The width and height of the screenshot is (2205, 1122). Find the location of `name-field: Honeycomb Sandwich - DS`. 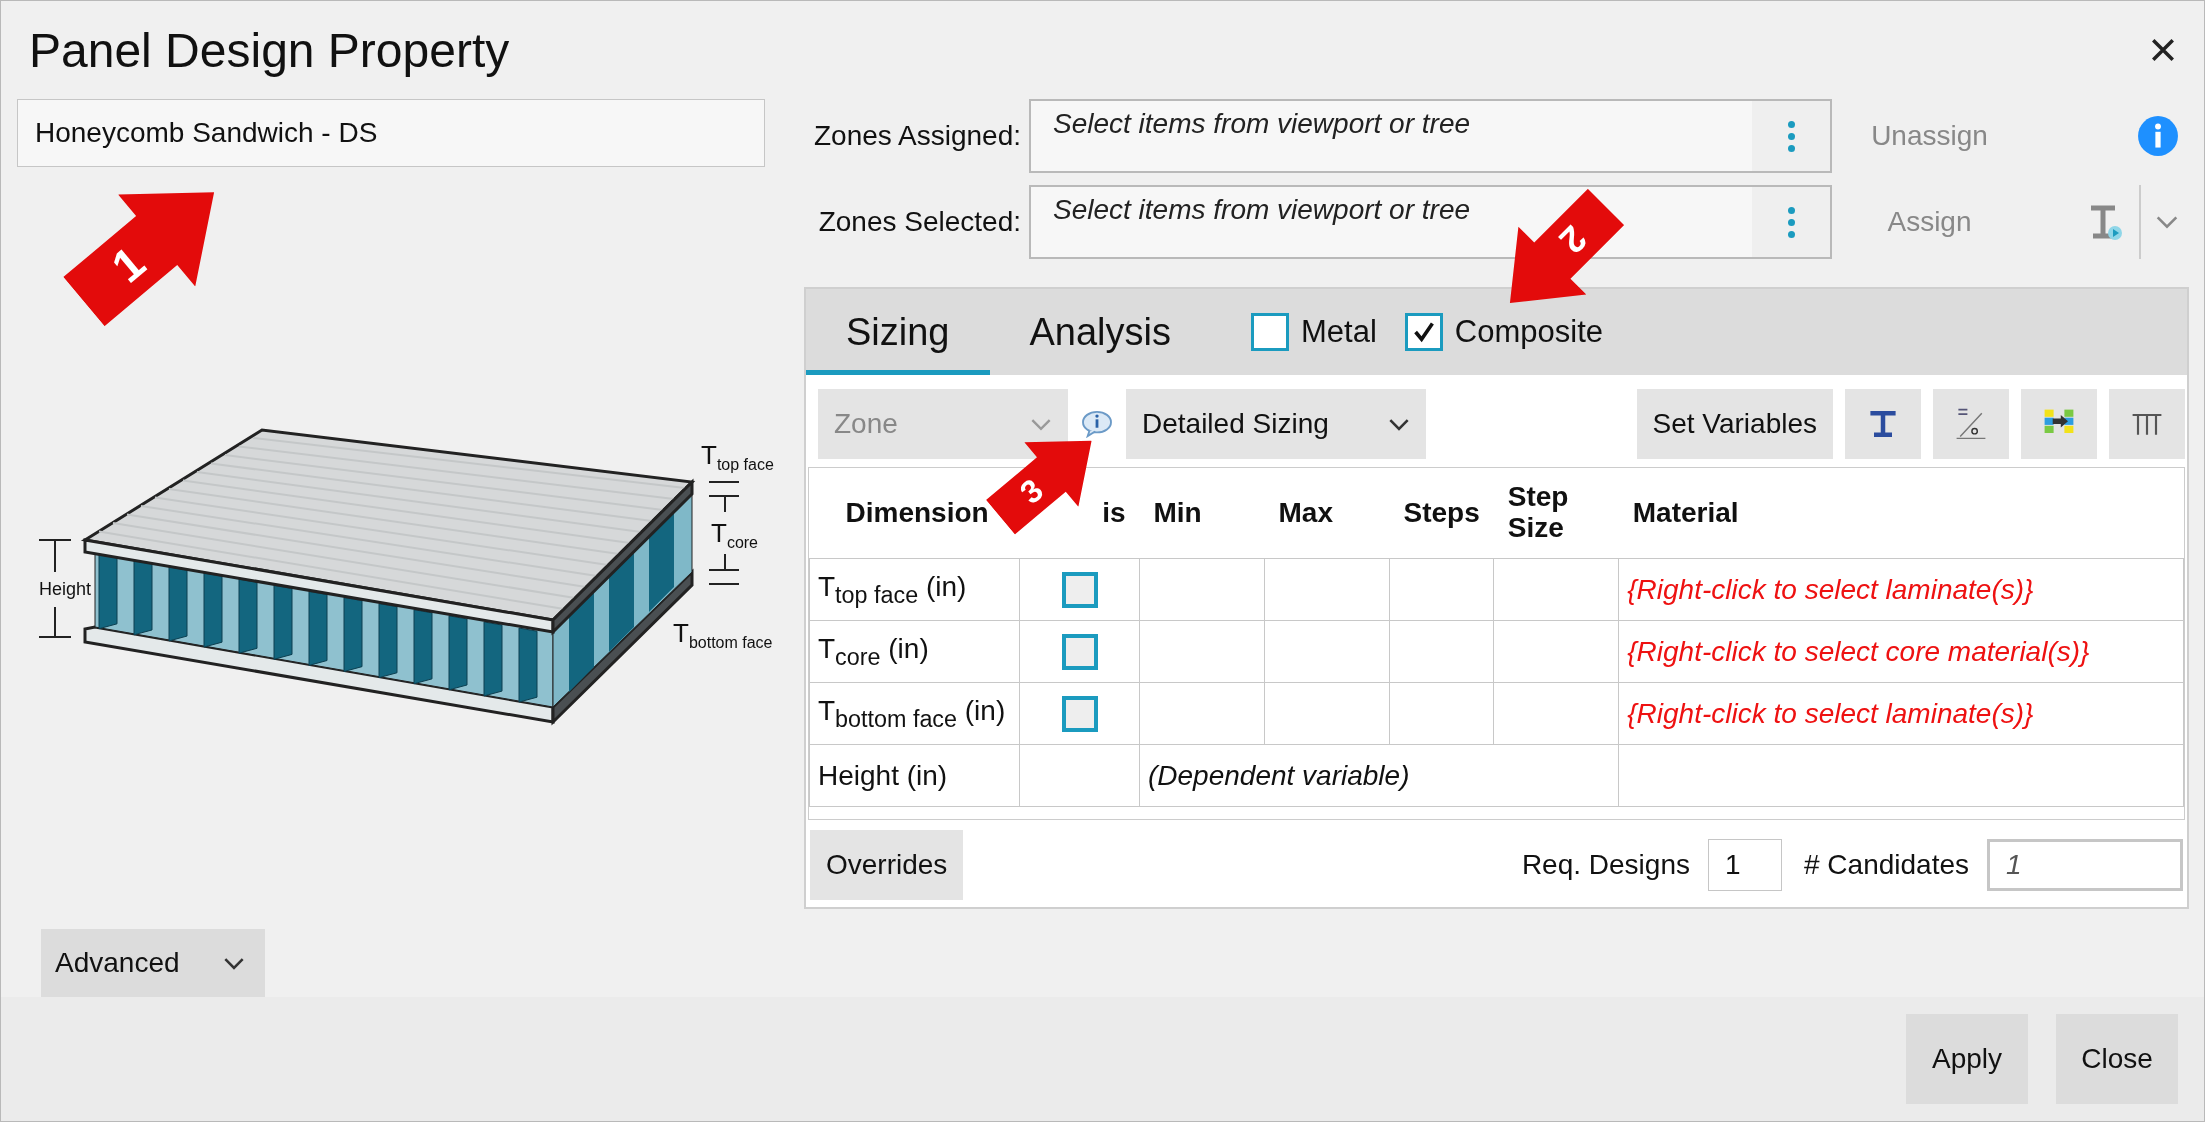

name-field: Honeycomb Sandwich - DS is located at coordinates (391, 133).